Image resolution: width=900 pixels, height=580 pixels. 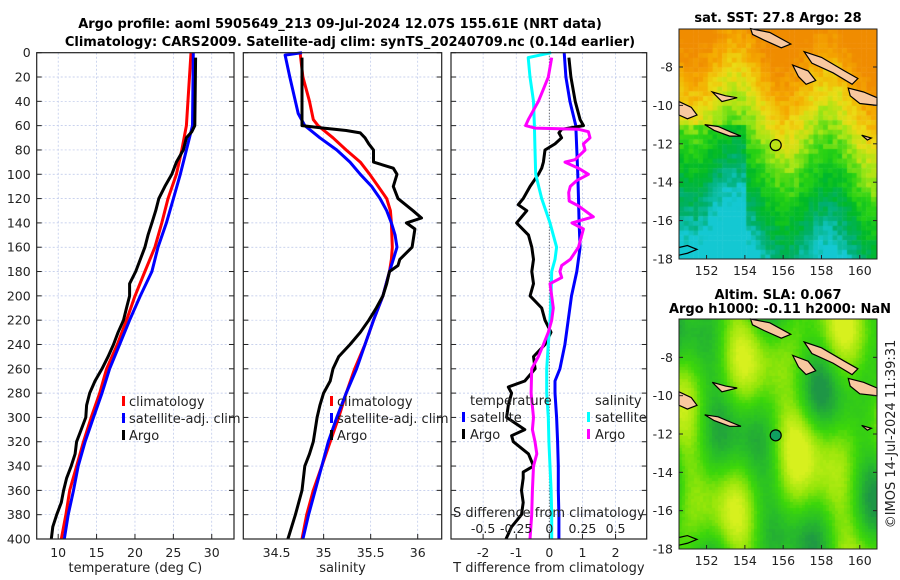 I want to click on x-tick-label: 15, so click(x=97, y=552).